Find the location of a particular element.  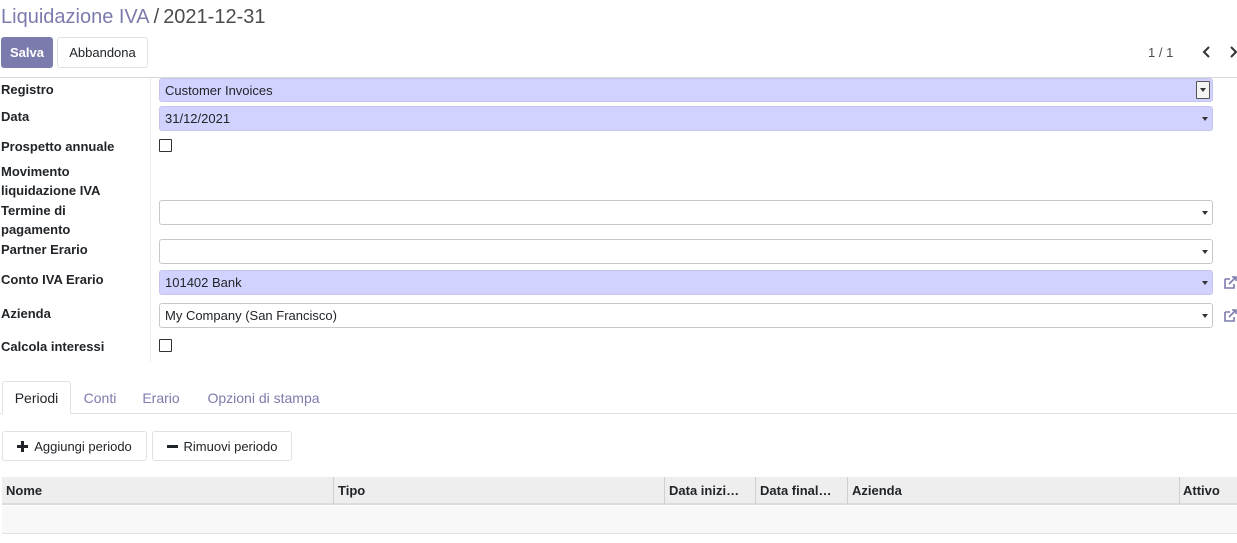

conto-field: 101402 Bank is located at coordinates (686, 282).